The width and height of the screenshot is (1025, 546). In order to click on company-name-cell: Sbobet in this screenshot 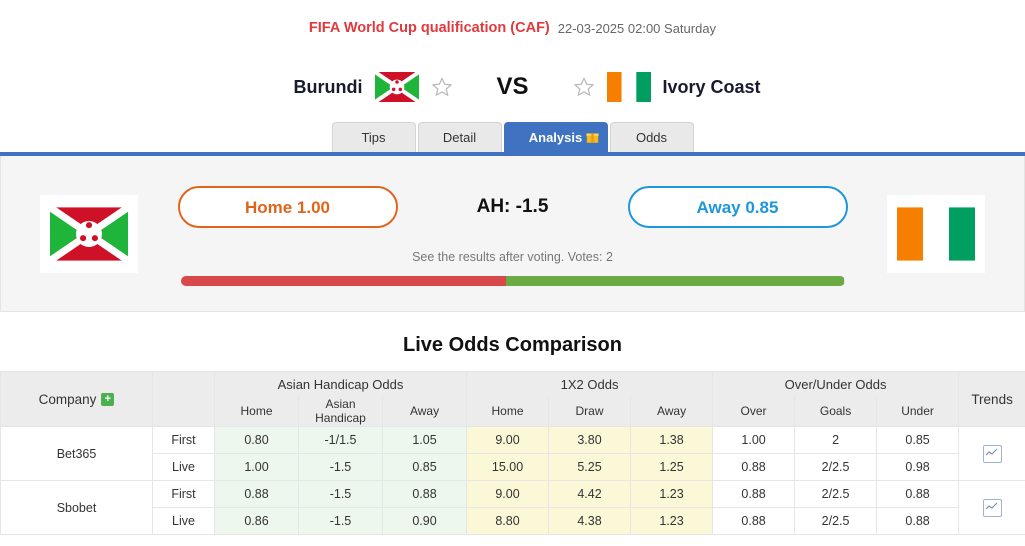, I will do `click(76, 507)`.